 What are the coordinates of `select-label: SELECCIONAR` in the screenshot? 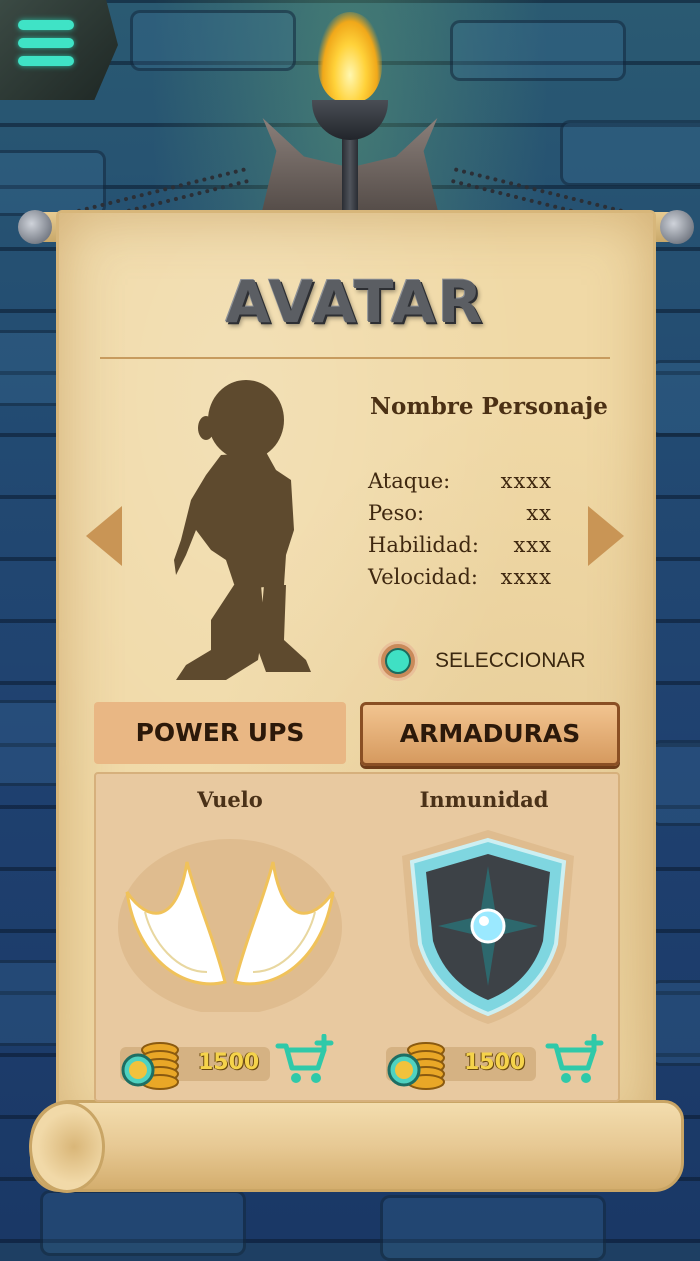 It's located at (510, 660).